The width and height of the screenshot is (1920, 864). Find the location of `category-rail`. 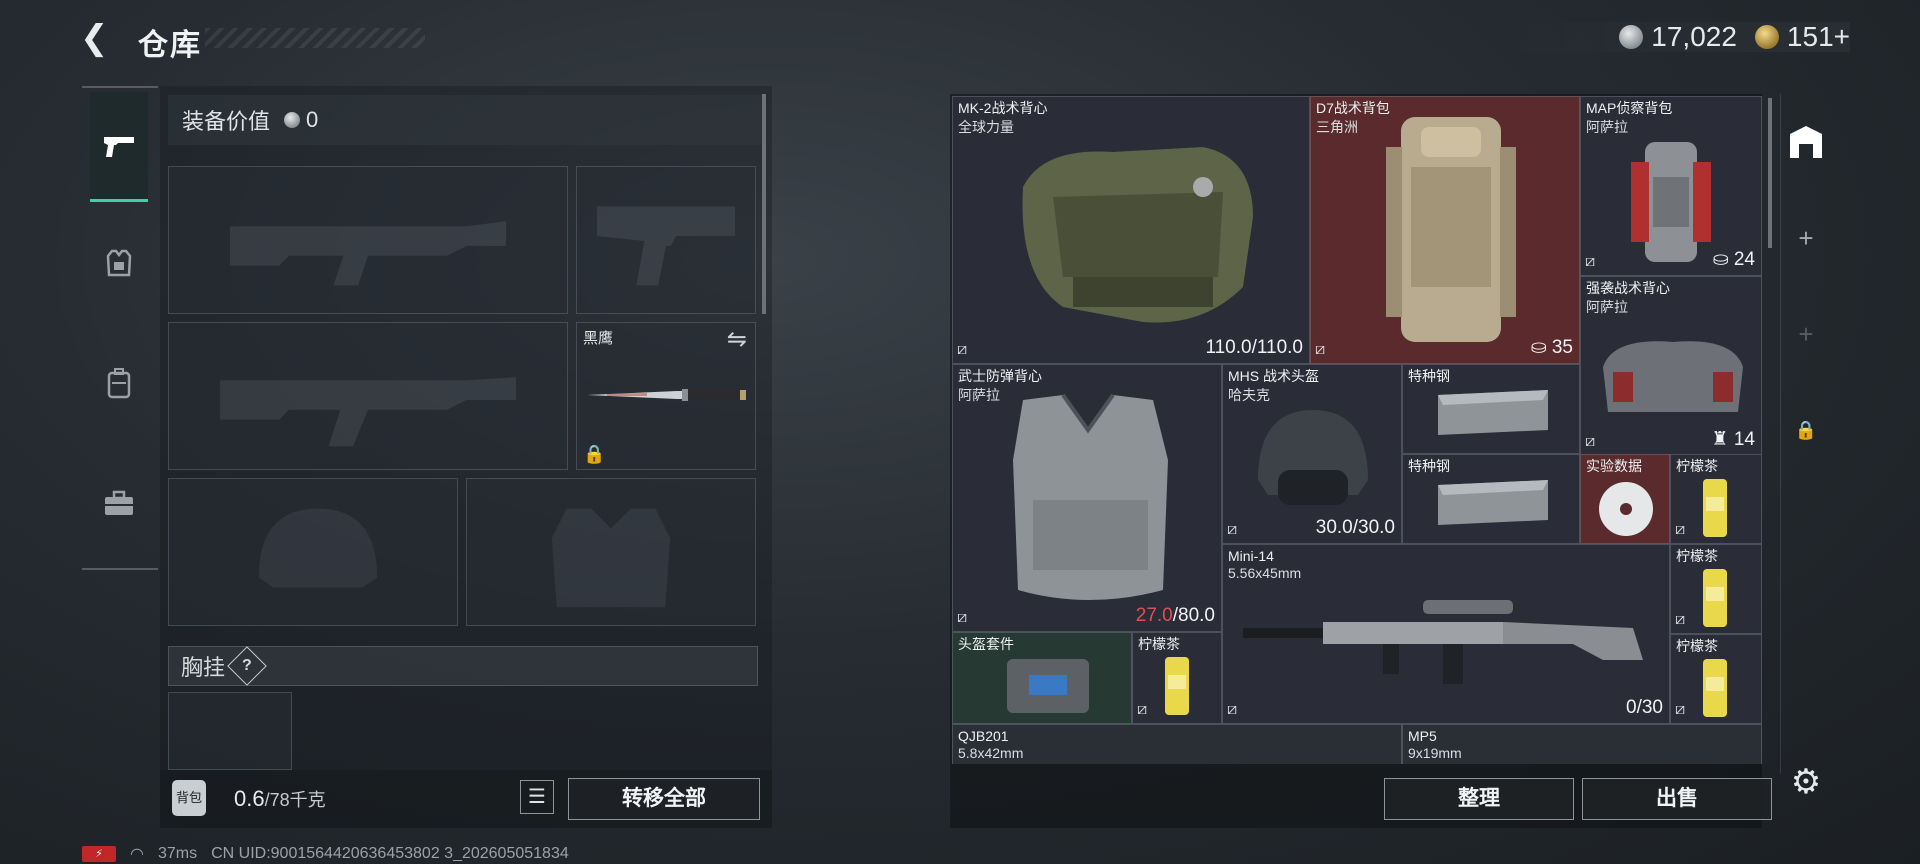

category-rail is located at coordinates (120, 328).